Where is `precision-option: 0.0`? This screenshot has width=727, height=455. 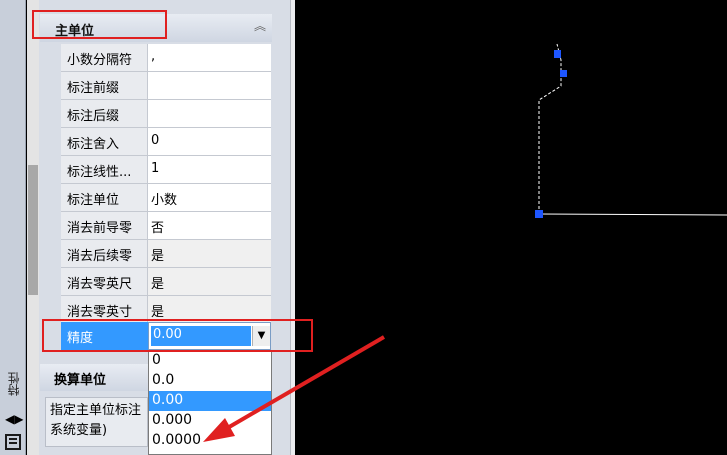
precision-option: 0.0 is located at coordinates (210, 381).